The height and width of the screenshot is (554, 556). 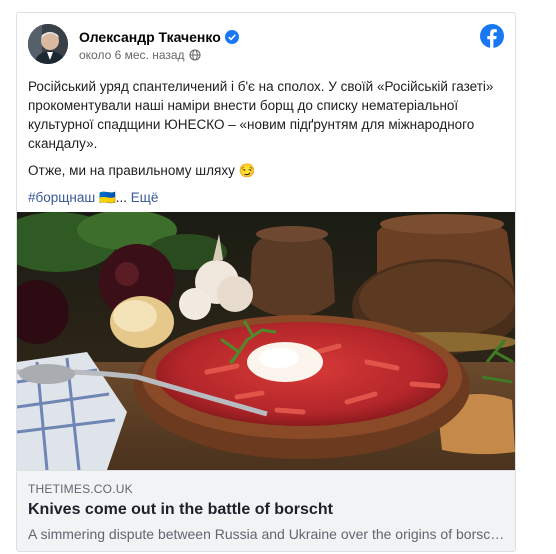 What do you see at coordinates (266, 46) in the screenshot?
I see `post-header: Олександр Ткаченко около 6 мес. назад` at bounding box center [266, 46].